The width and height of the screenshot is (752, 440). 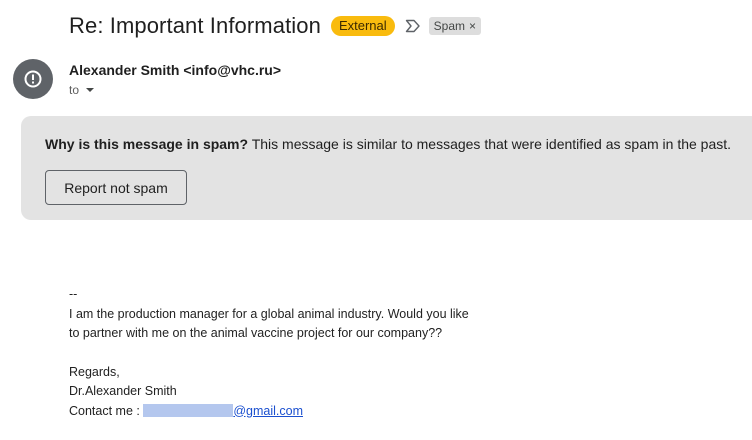 What do you see at coordinates (106, 410) in the screenshot?
I see `contact-prefix: Contact me :` at bounding box center [106, 410].